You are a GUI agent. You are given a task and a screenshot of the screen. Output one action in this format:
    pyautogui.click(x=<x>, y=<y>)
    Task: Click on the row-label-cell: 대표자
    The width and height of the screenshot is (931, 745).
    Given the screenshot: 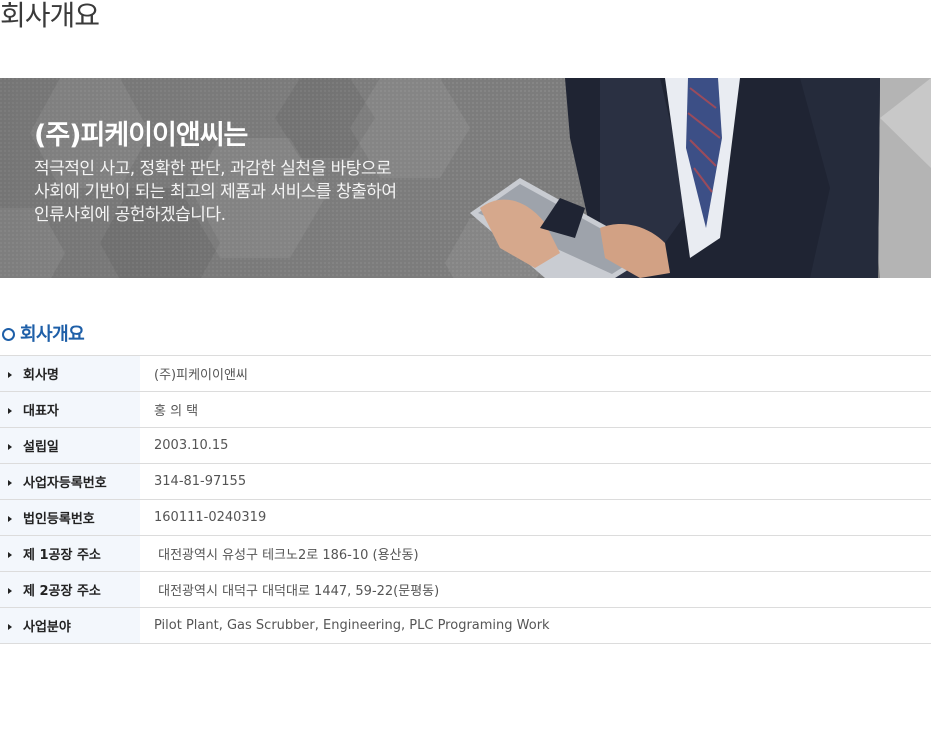 What is the action you would take?
    pyautogui.click(x=70, y=409)
    